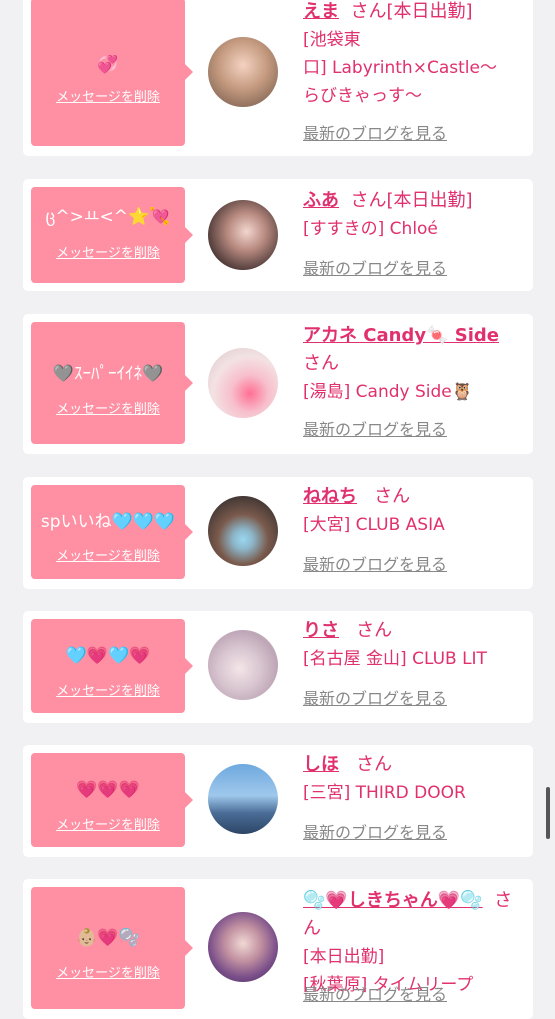 The height and width of the screenshot is (1019, 555). Describe the element at coordinates (401, 335) in the screenshot. I see `profile-name-link: アカネ Candy🍬 Side` at that location.